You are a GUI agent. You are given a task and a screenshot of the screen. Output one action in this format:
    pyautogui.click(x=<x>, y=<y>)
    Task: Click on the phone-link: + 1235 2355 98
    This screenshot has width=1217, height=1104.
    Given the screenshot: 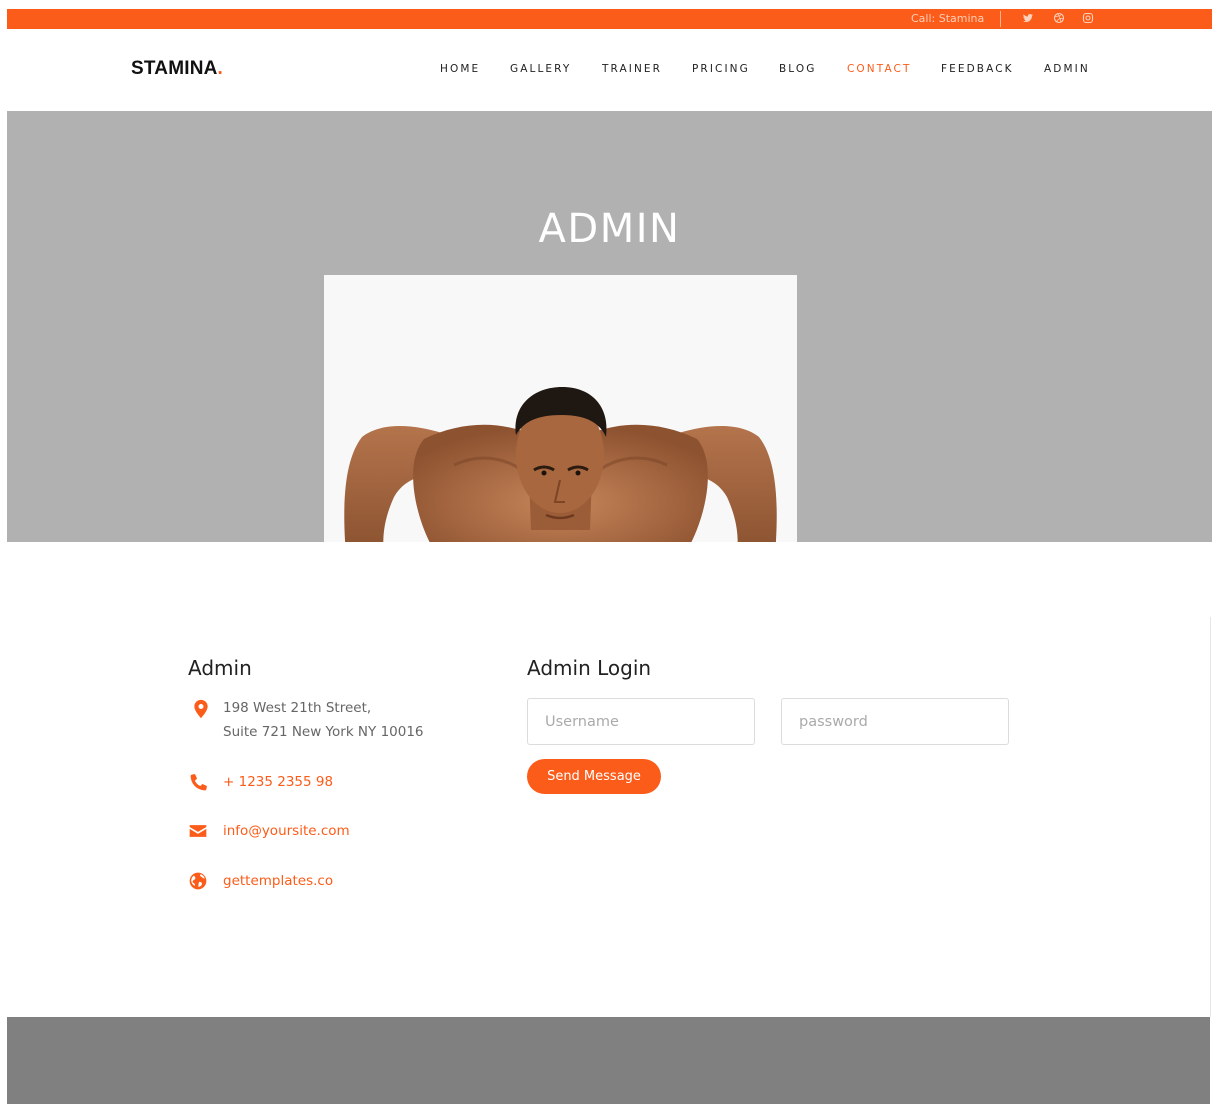 What is the action you would take?
    pyautogui.click(x=278, y=782)
    